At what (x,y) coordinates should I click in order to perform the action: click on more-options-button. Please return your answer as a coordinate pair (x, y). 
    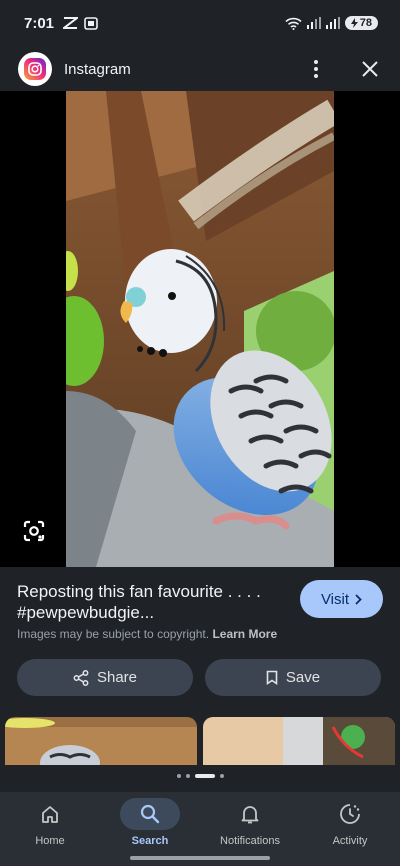
    Looking at the image, I should click on (316, 69).